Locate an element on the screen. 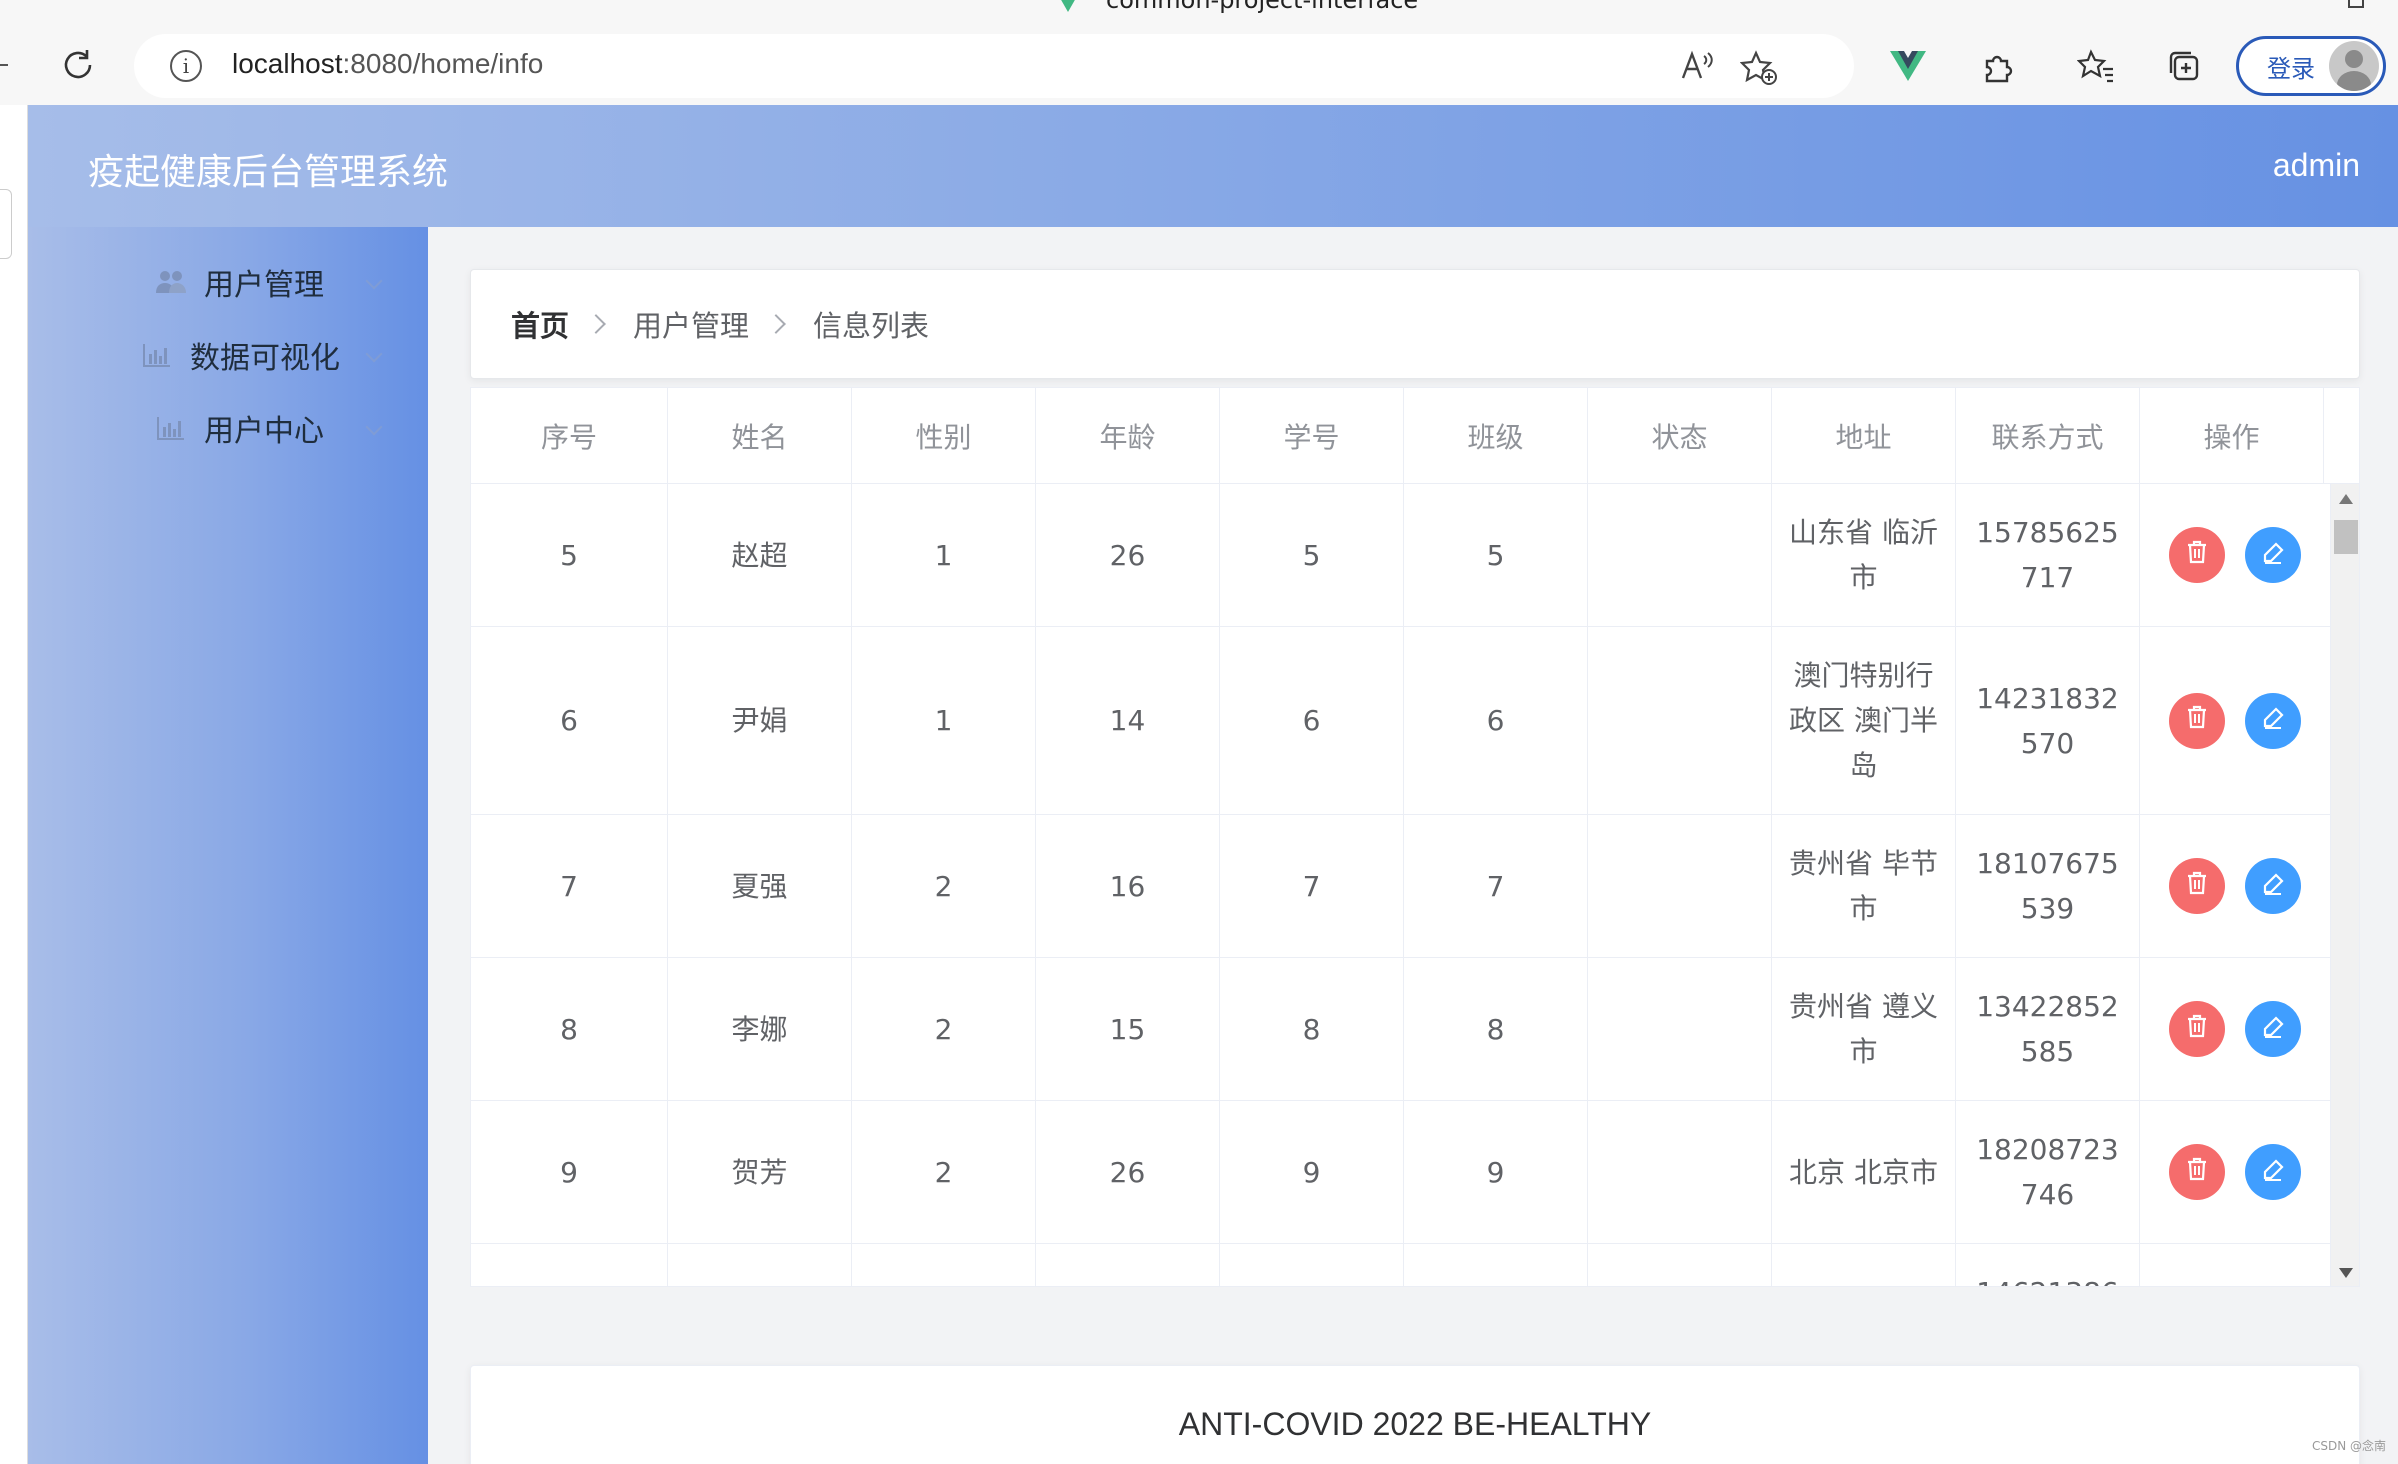 This screenshot has width=2398, height=1464. scroll-up-arrow-icon is located at coordinates (2346, 499).